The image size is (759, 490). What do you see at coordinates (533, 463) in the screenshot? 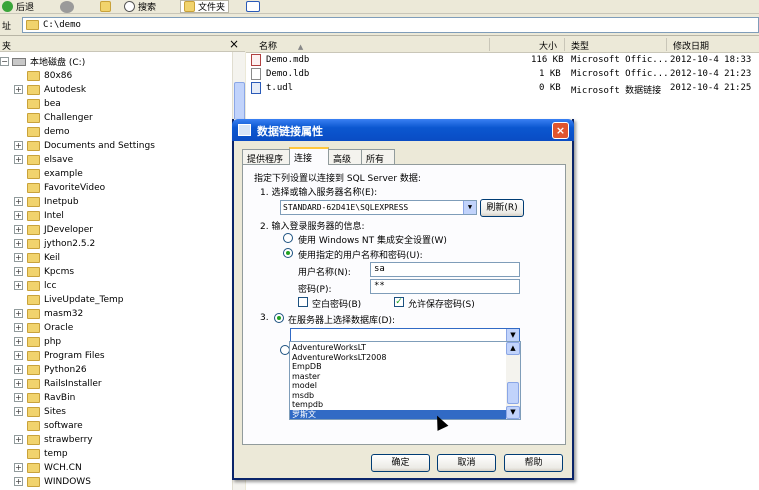
I see `help-button: 帮助` at bounding box center [533, 463].